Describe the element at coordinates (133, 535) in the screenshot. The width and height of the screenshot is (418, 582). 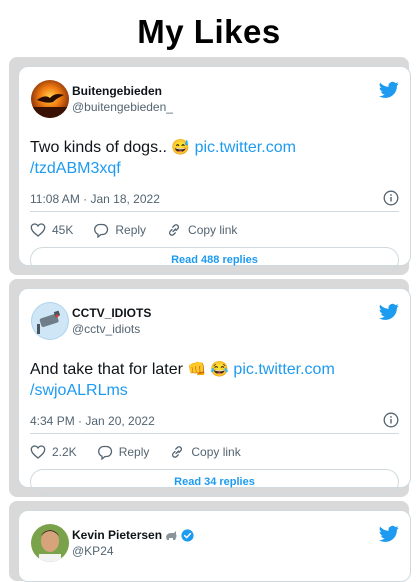
I see `display-name: Kevin Pietersen` at that location.